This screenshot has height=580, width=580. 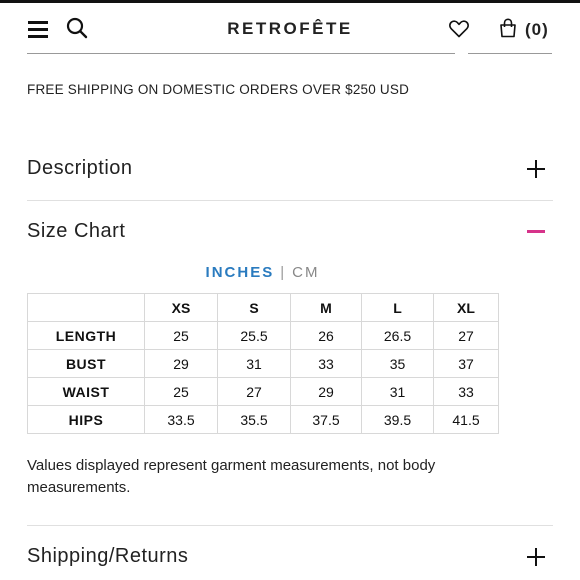 I want to click on column-header: XS, so click(x=181, y=307).